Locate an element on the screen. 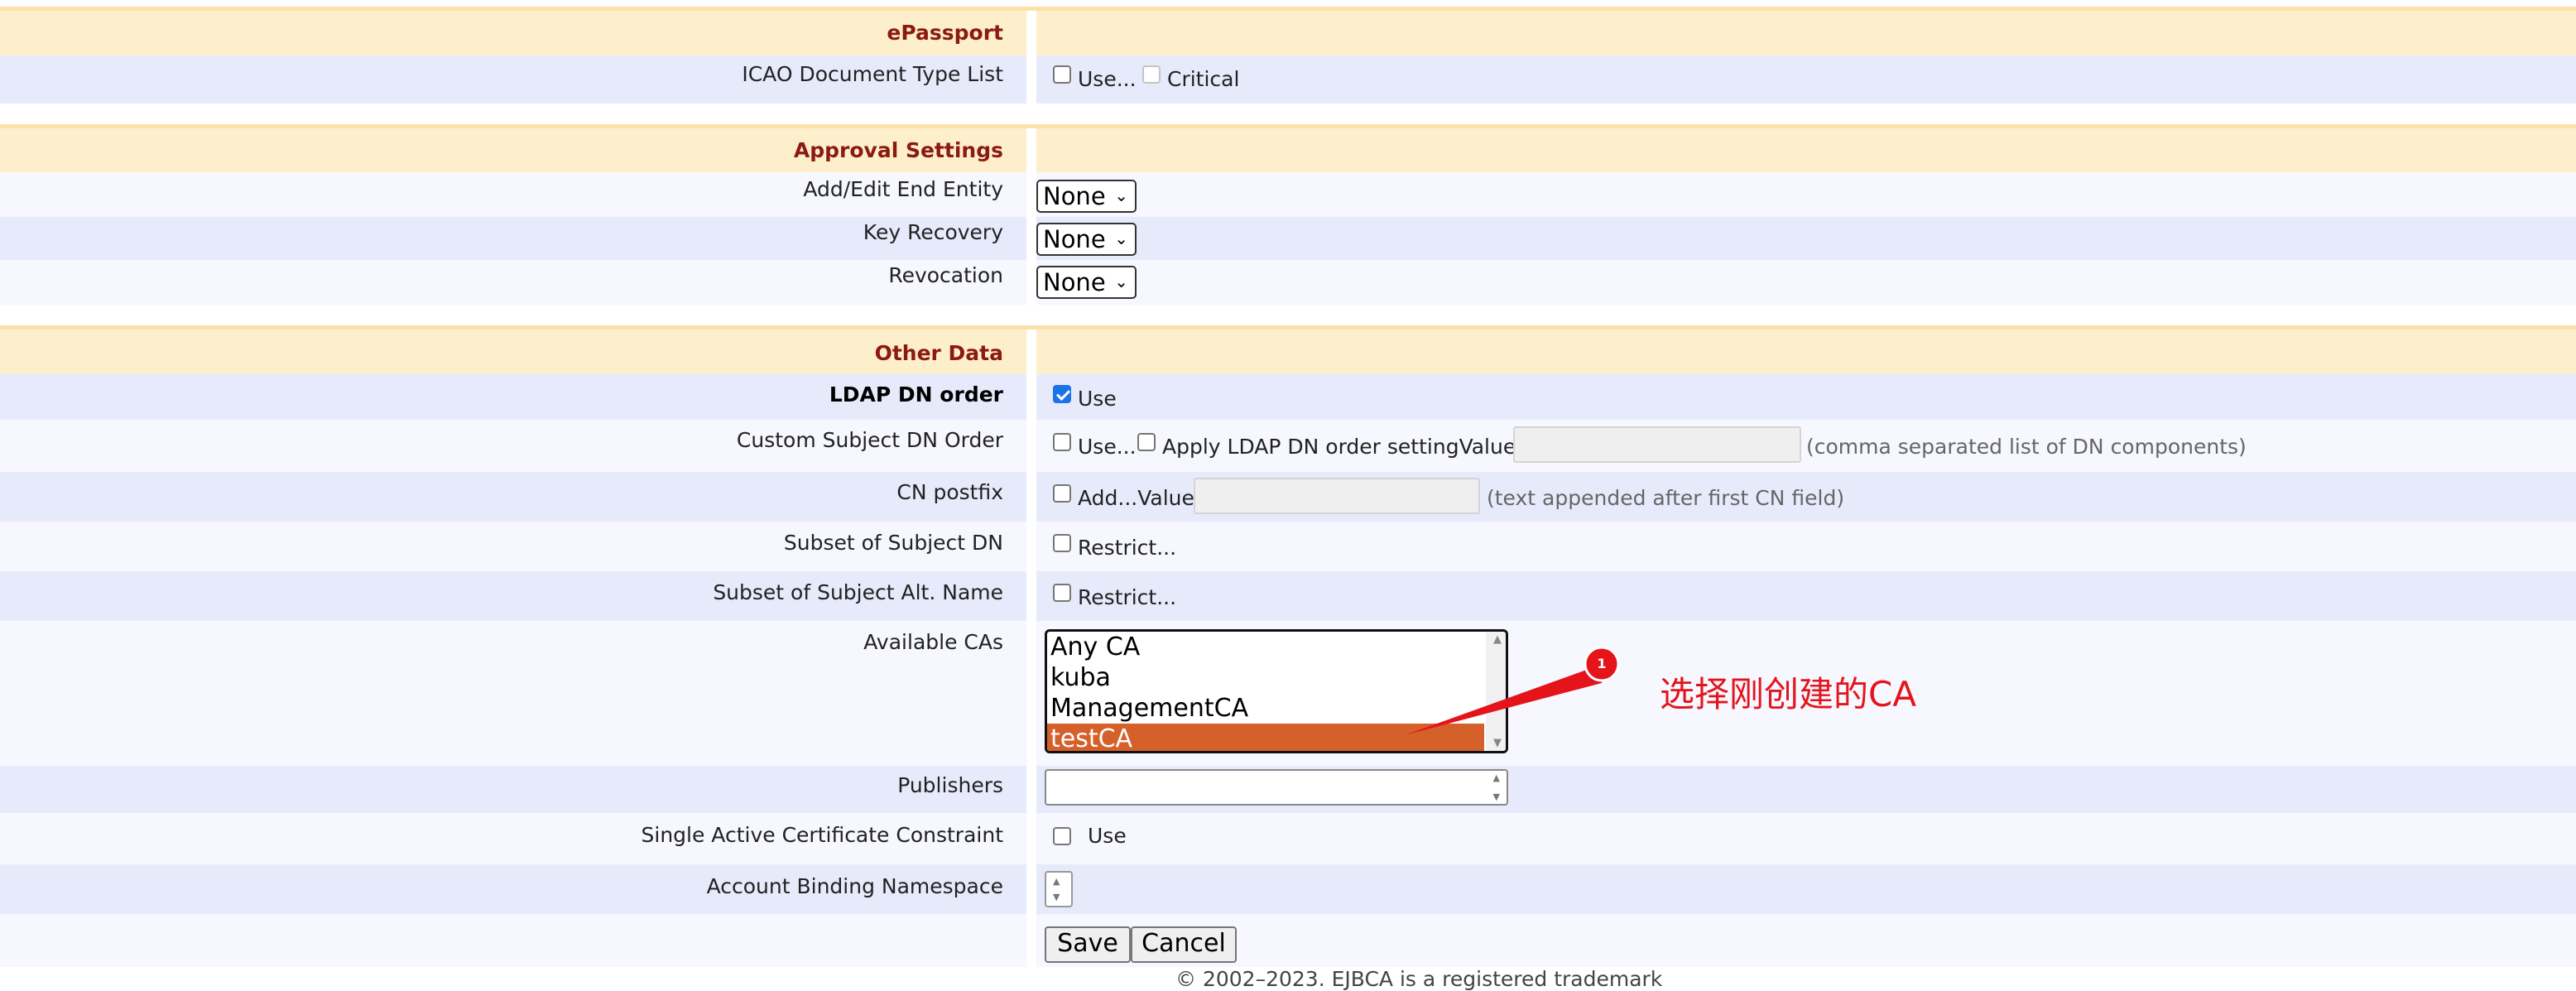 The width and height of the screenshot is (2576, 991). field-label: ICAO Document Type List is located at coordinates (872, 74).